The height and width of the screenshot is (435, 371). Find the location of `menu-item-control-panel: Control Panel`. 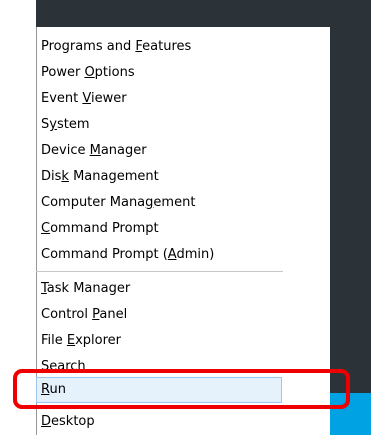

menu-item-control-panel: Control Panel is located at coordinates (159, 315).